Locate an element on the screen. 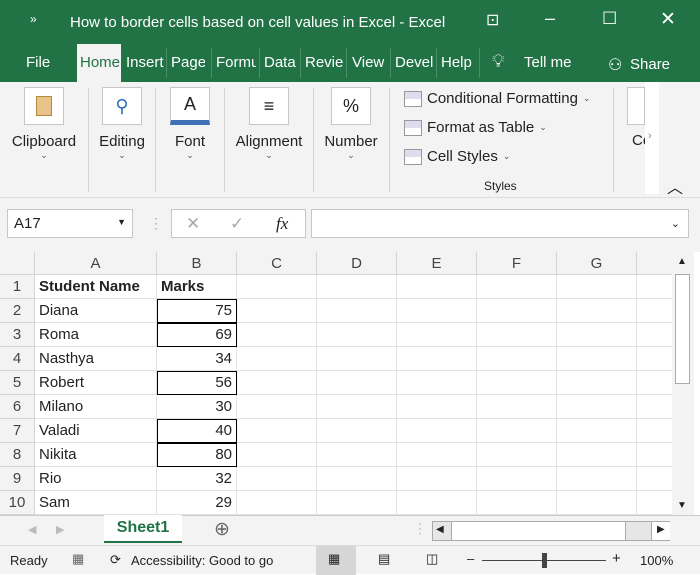 The image size is (700, 575). font-group: A Font ⌄ is located at coordinates (190, 121).